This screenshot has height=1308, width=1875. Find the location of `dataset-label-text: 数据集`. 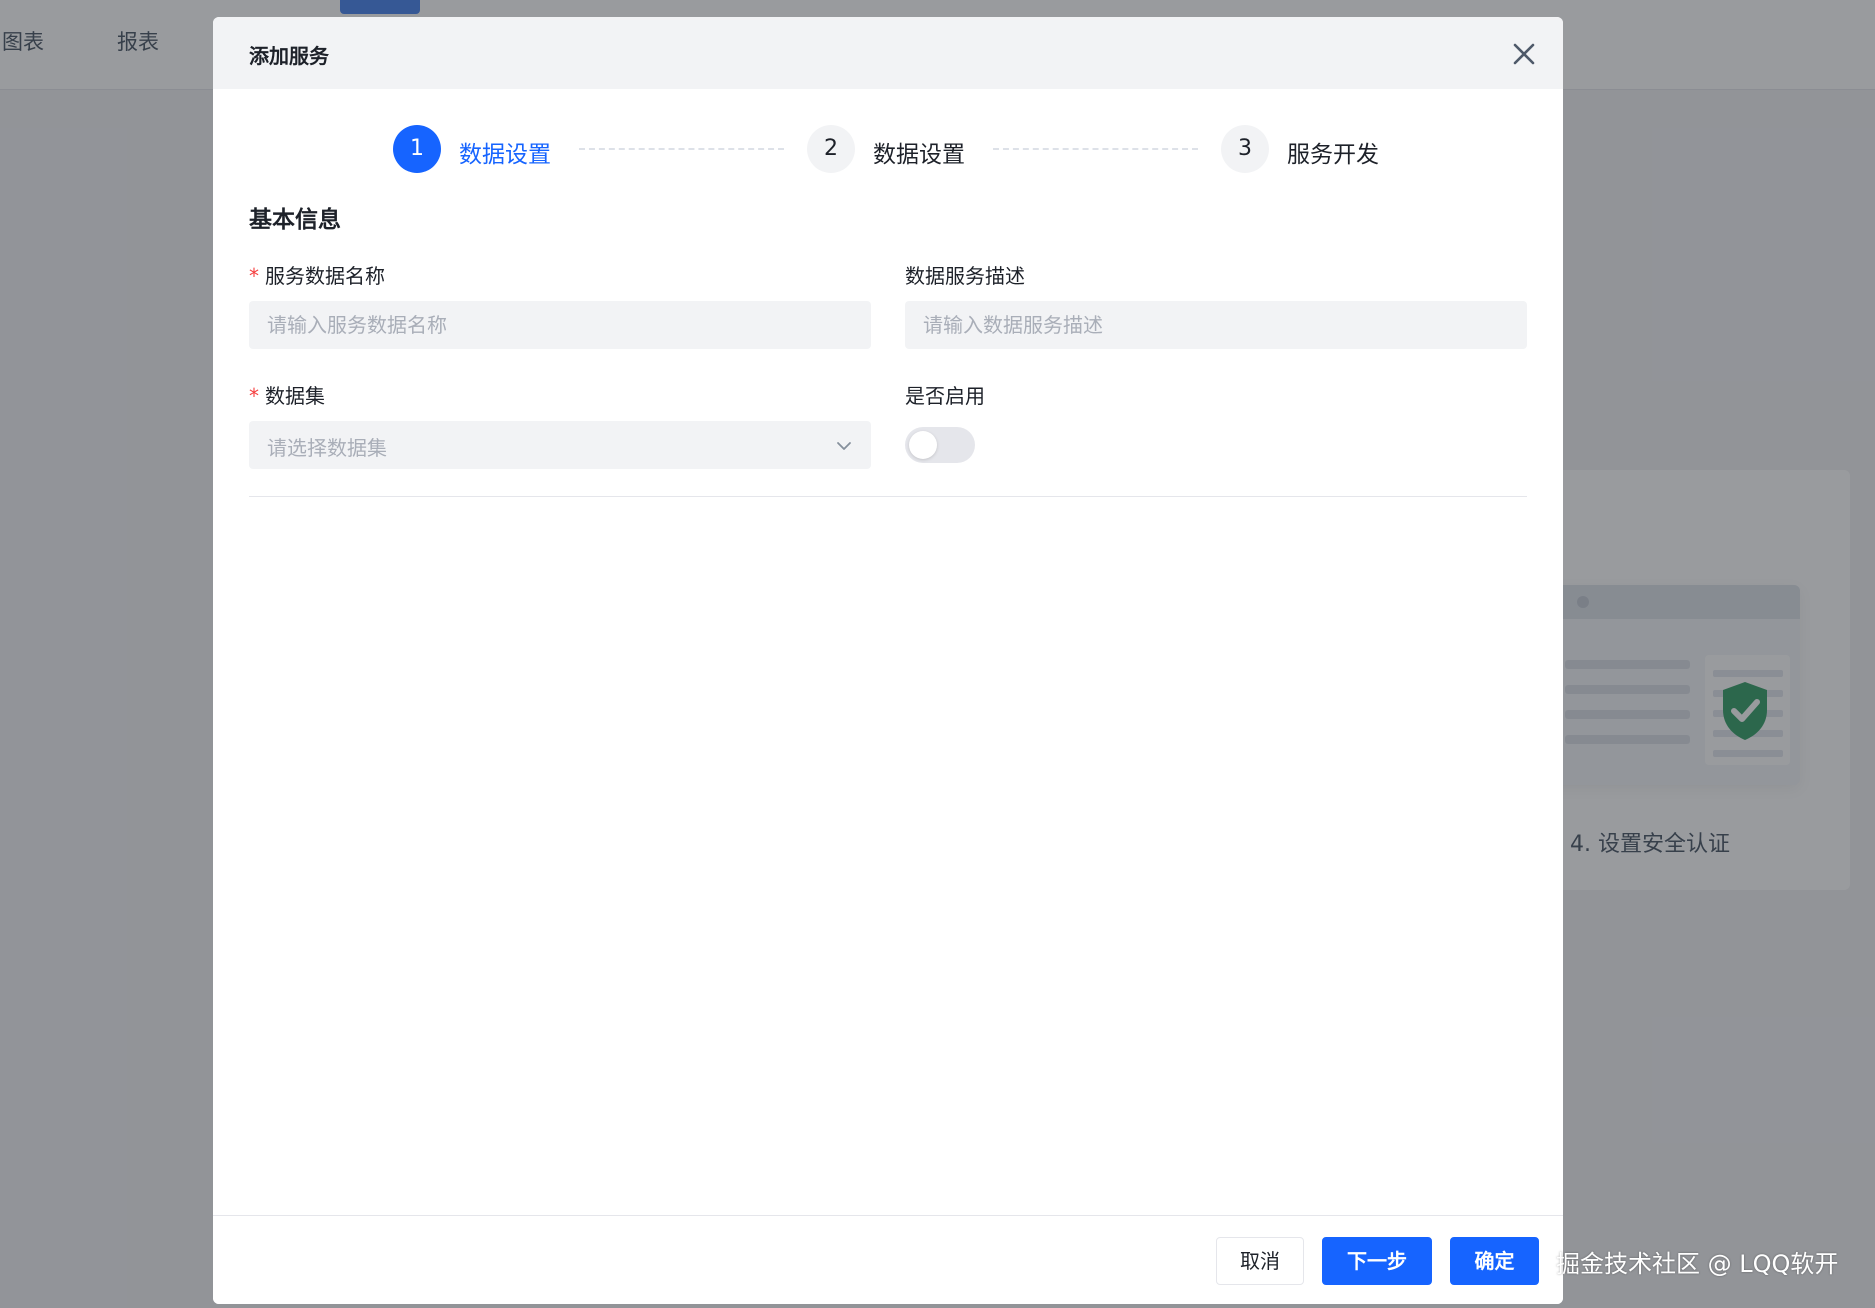

dataset-label-text: 数据集 is located at coordinates (295, 396).